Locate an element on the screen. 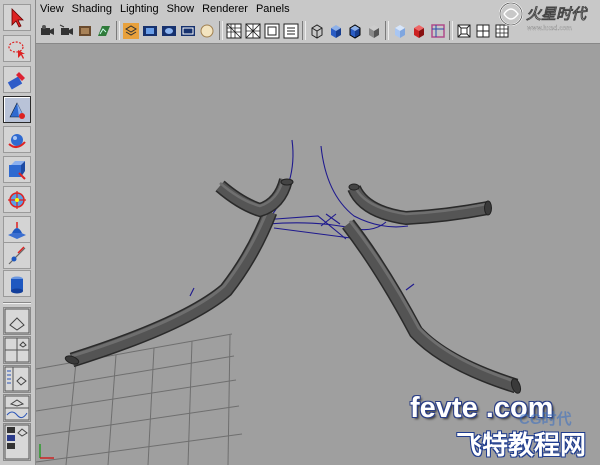  smooth-shading-button is located at coordinates (336, 30).